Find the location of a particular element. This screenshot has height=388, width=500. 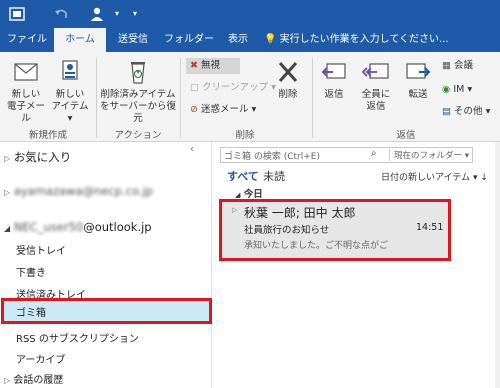

outlook-app-icon is located at coordinates (17, 14).